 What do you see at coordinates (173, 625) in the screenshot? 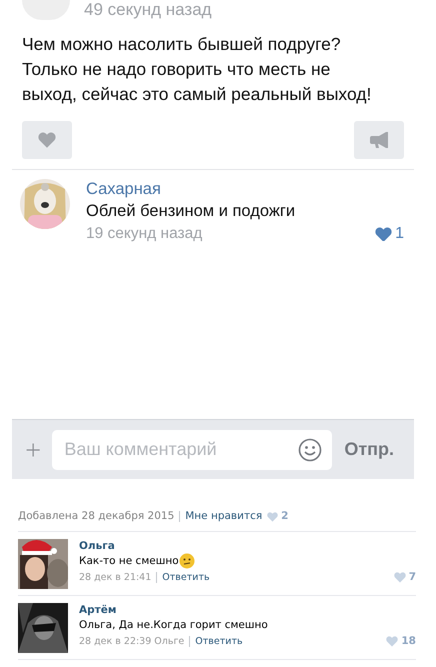
I see `comment-text: Ольга, Да не.Когда горит смешно` at bounding box center [173, 625].